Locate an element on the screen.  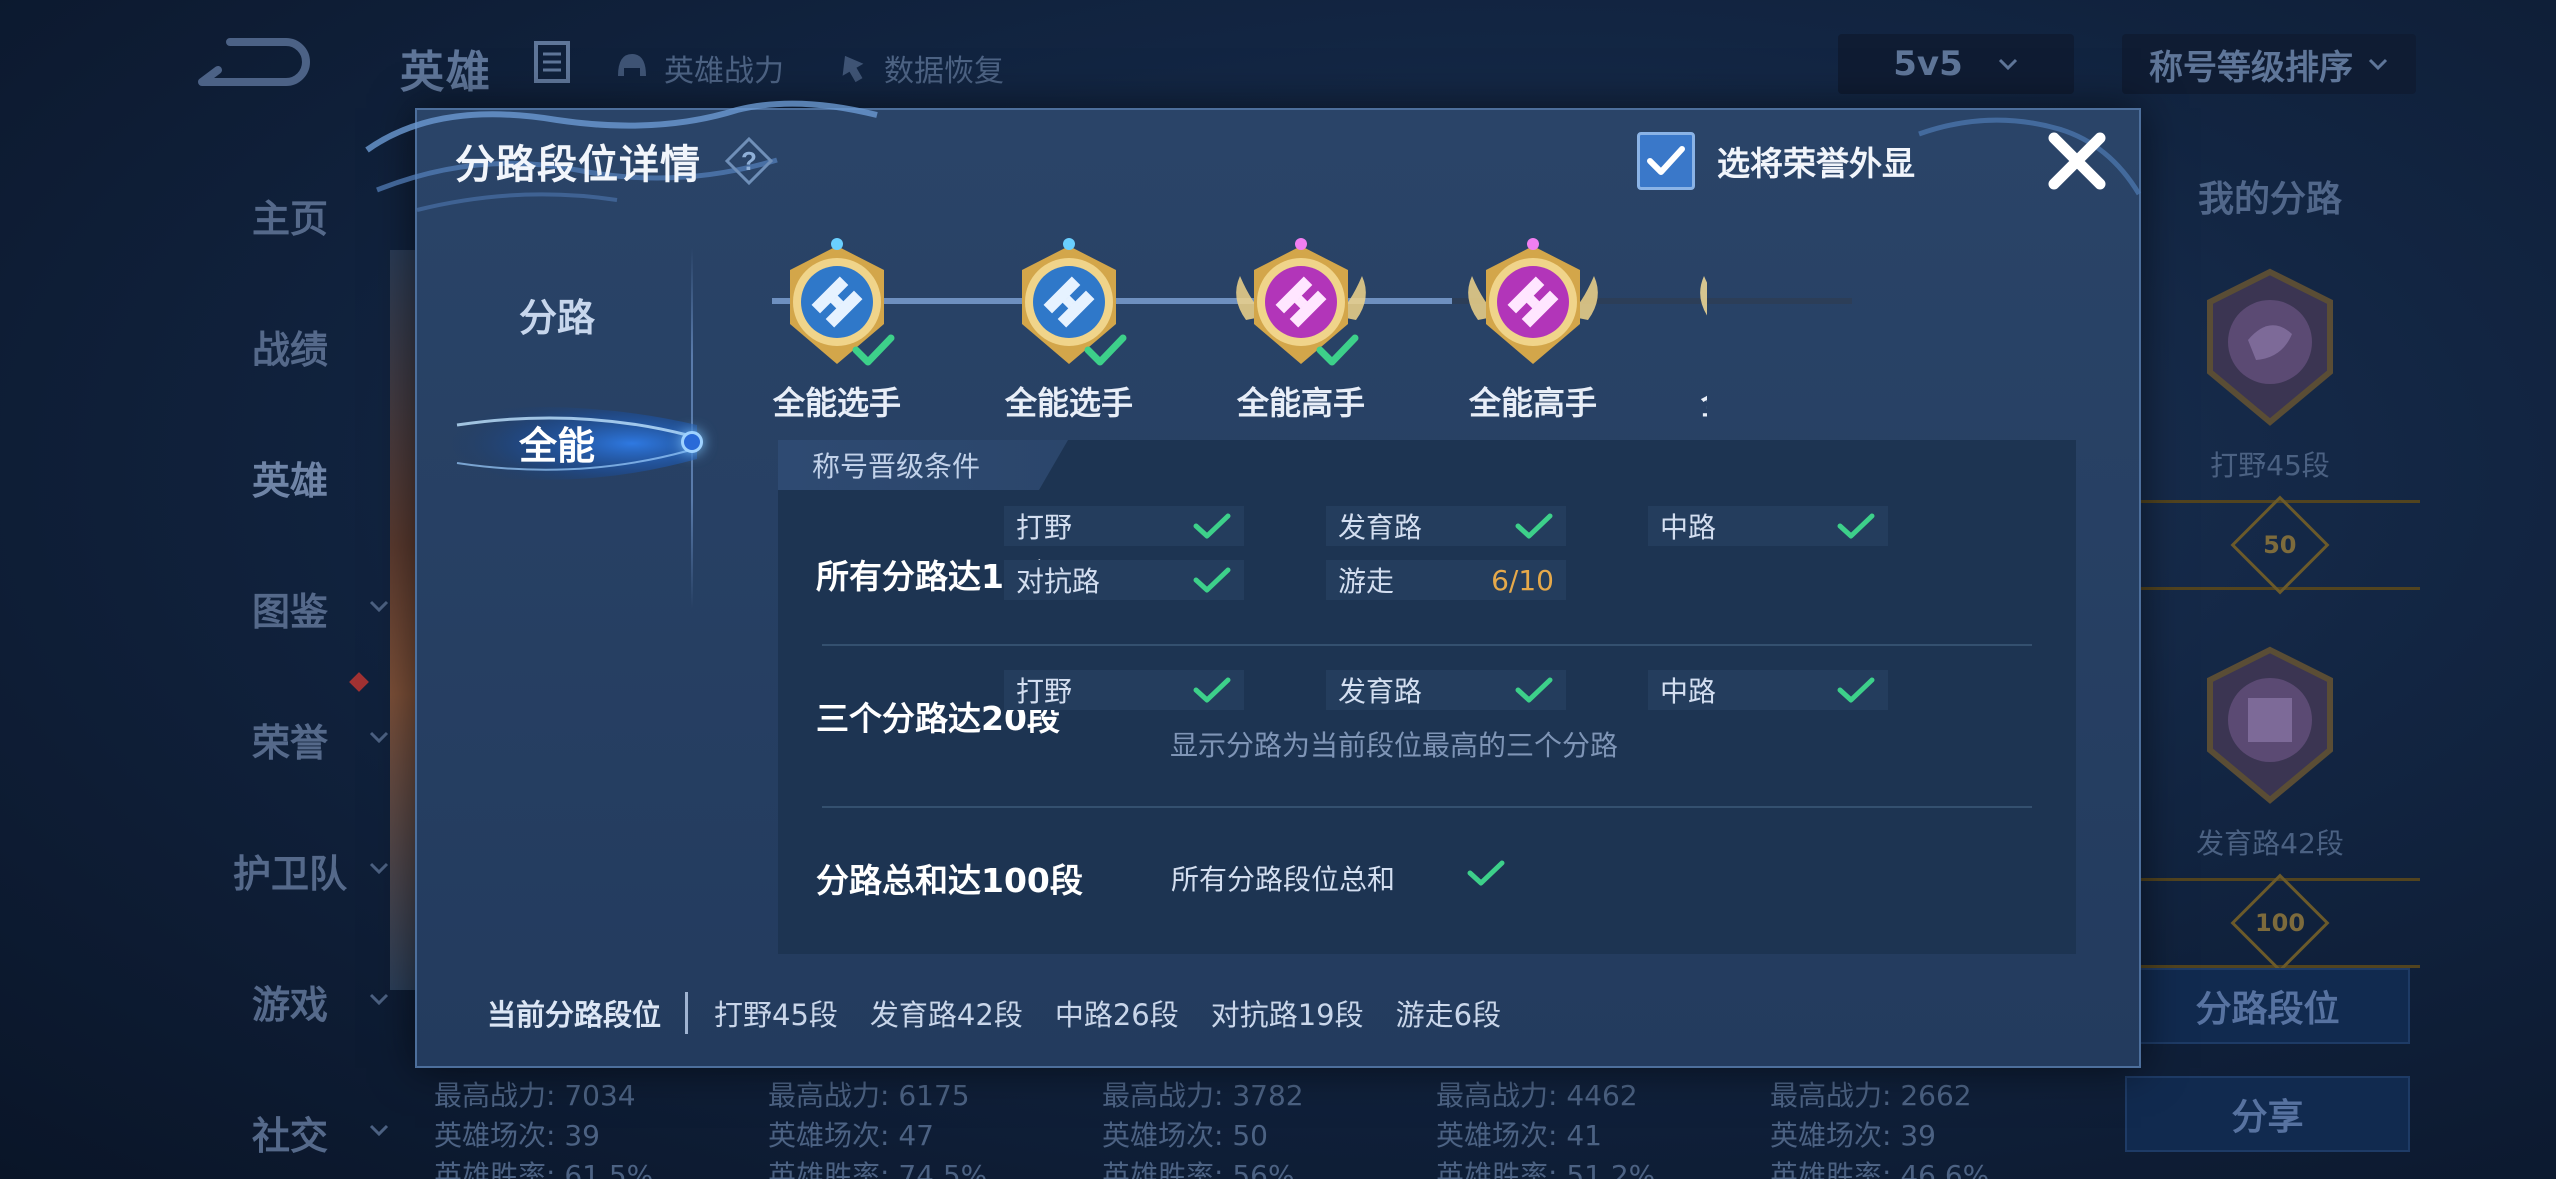
hero-power-link: 英雄战力 is located at coordinates (697, 68).